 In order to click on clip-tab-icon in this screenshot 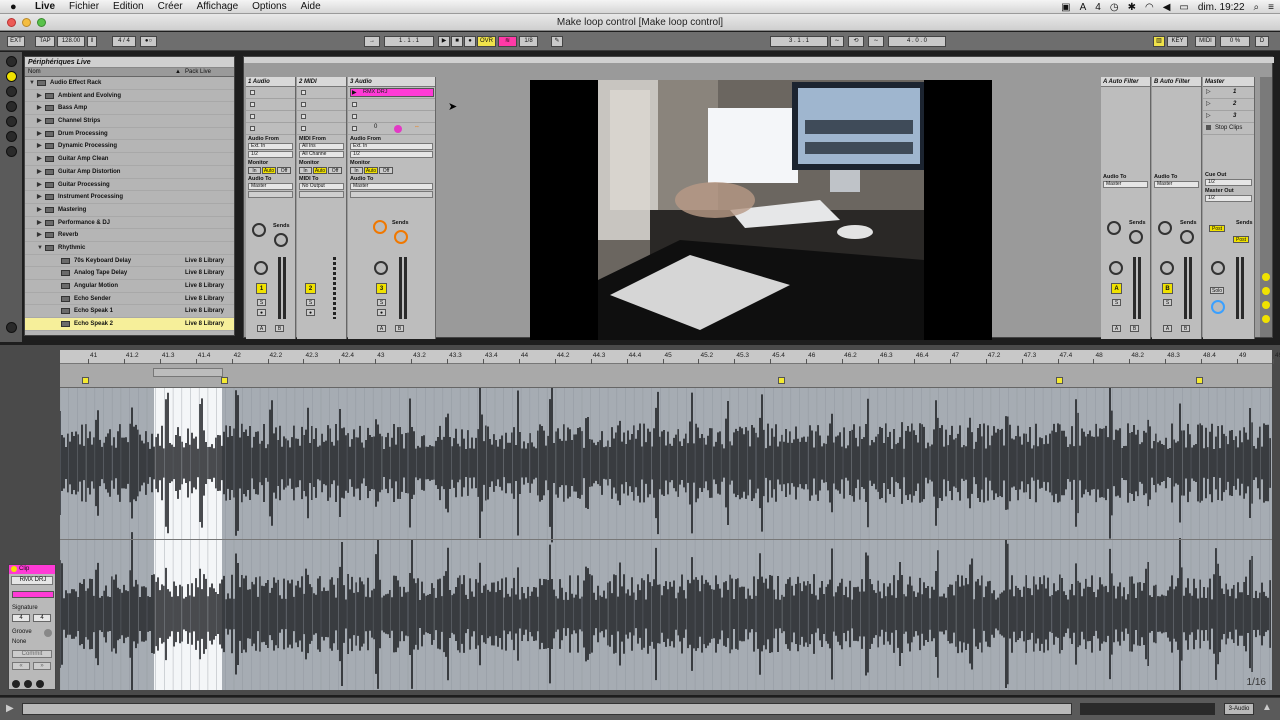, I will do `click(16, 684)`.